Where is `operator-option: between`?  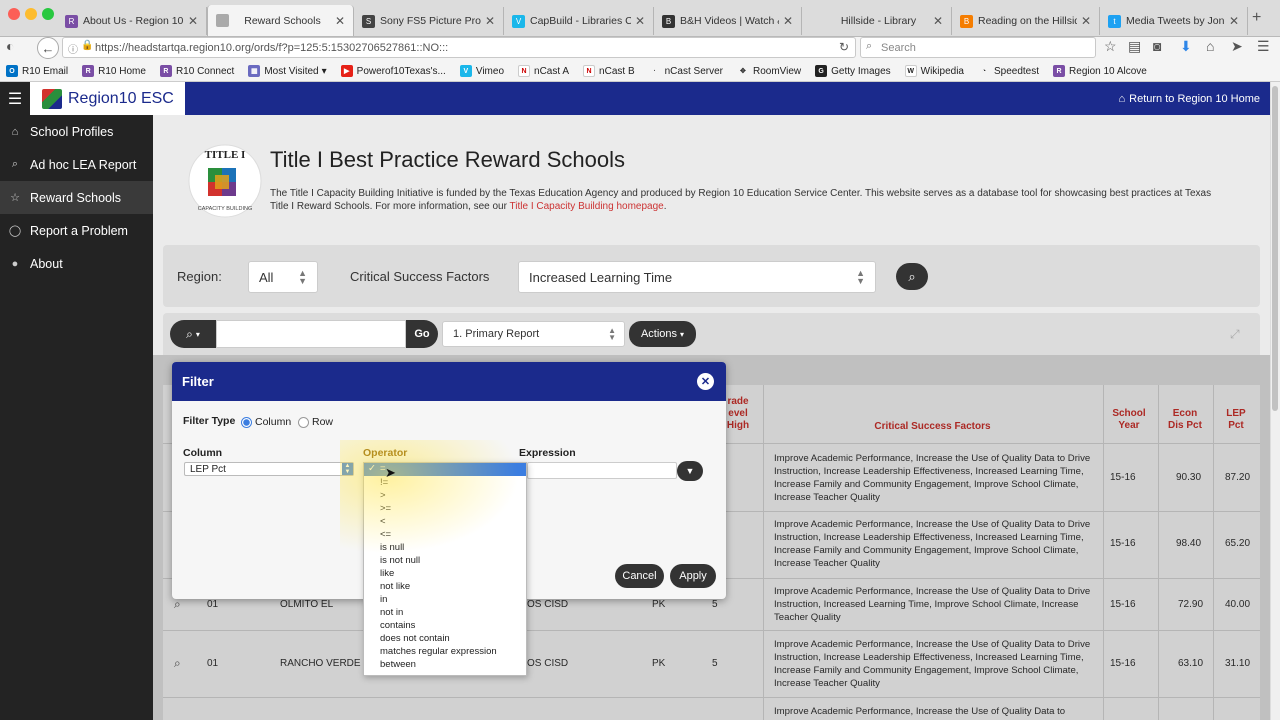 operator-option: between is located at coordinates (398, 664).